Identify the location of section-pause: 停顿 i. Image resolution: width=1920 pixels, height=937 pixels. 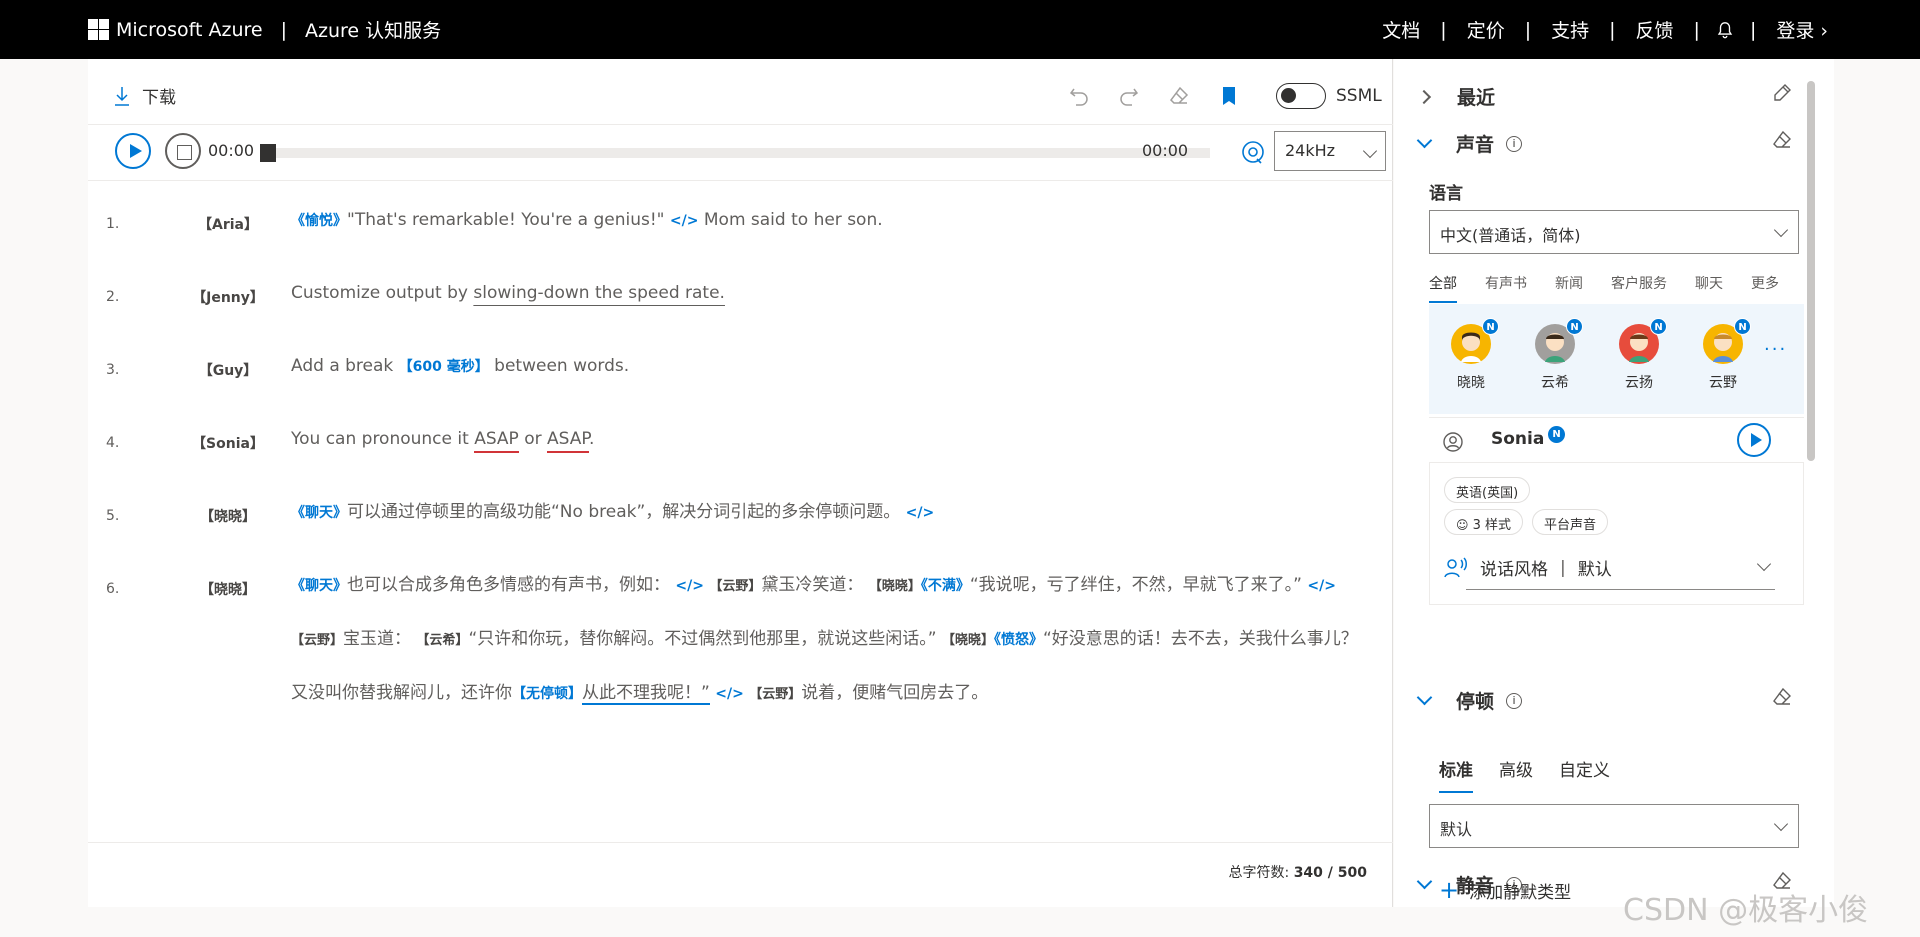
(1469, 700).